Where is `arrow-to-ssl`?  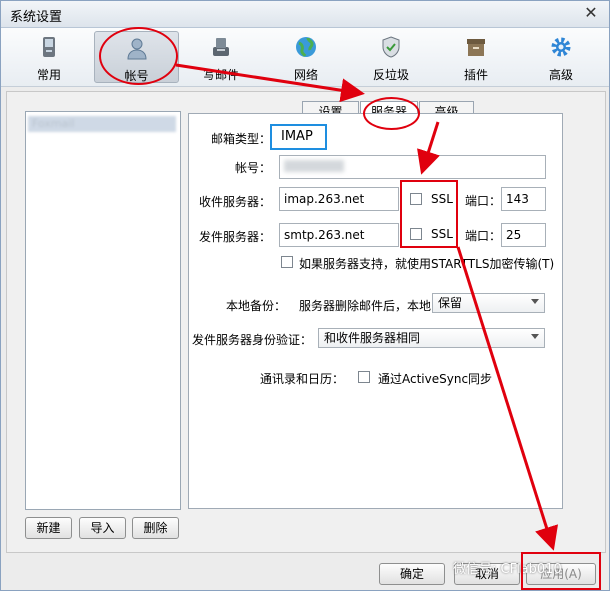
arrow-to-ssl is located at coordinates (428, 148).